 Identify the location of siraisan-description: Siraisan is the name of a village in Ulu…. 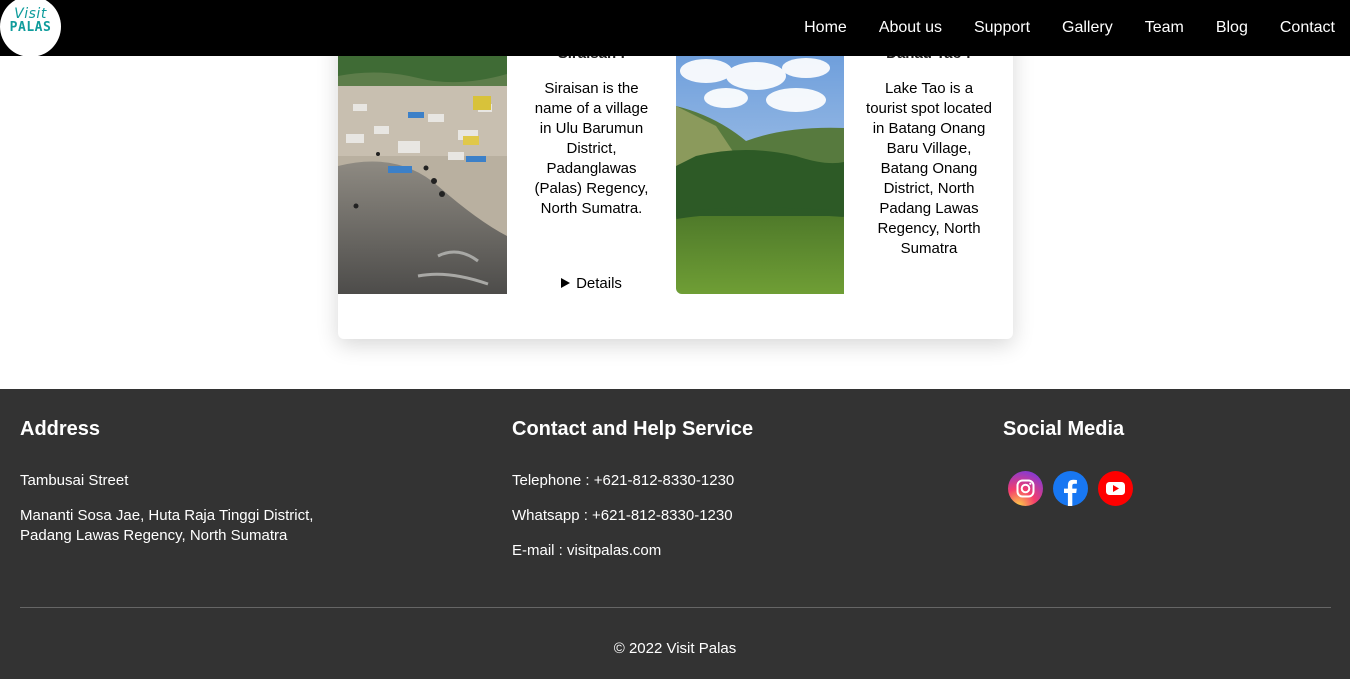
(591, 148).